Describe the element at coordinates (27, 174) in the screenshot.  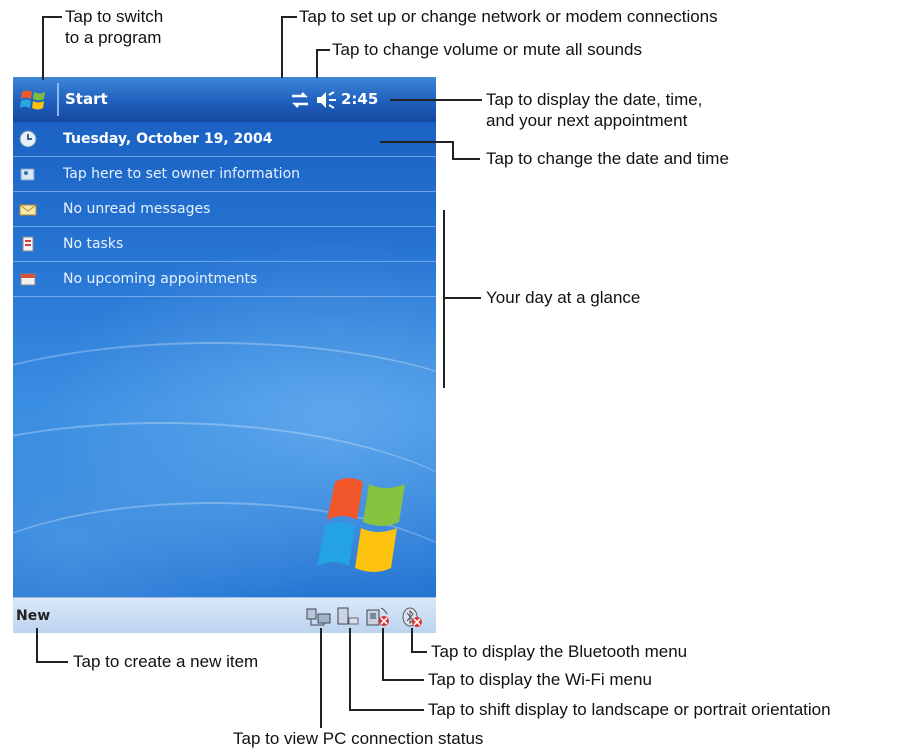
I see `owner-icon` at that location.